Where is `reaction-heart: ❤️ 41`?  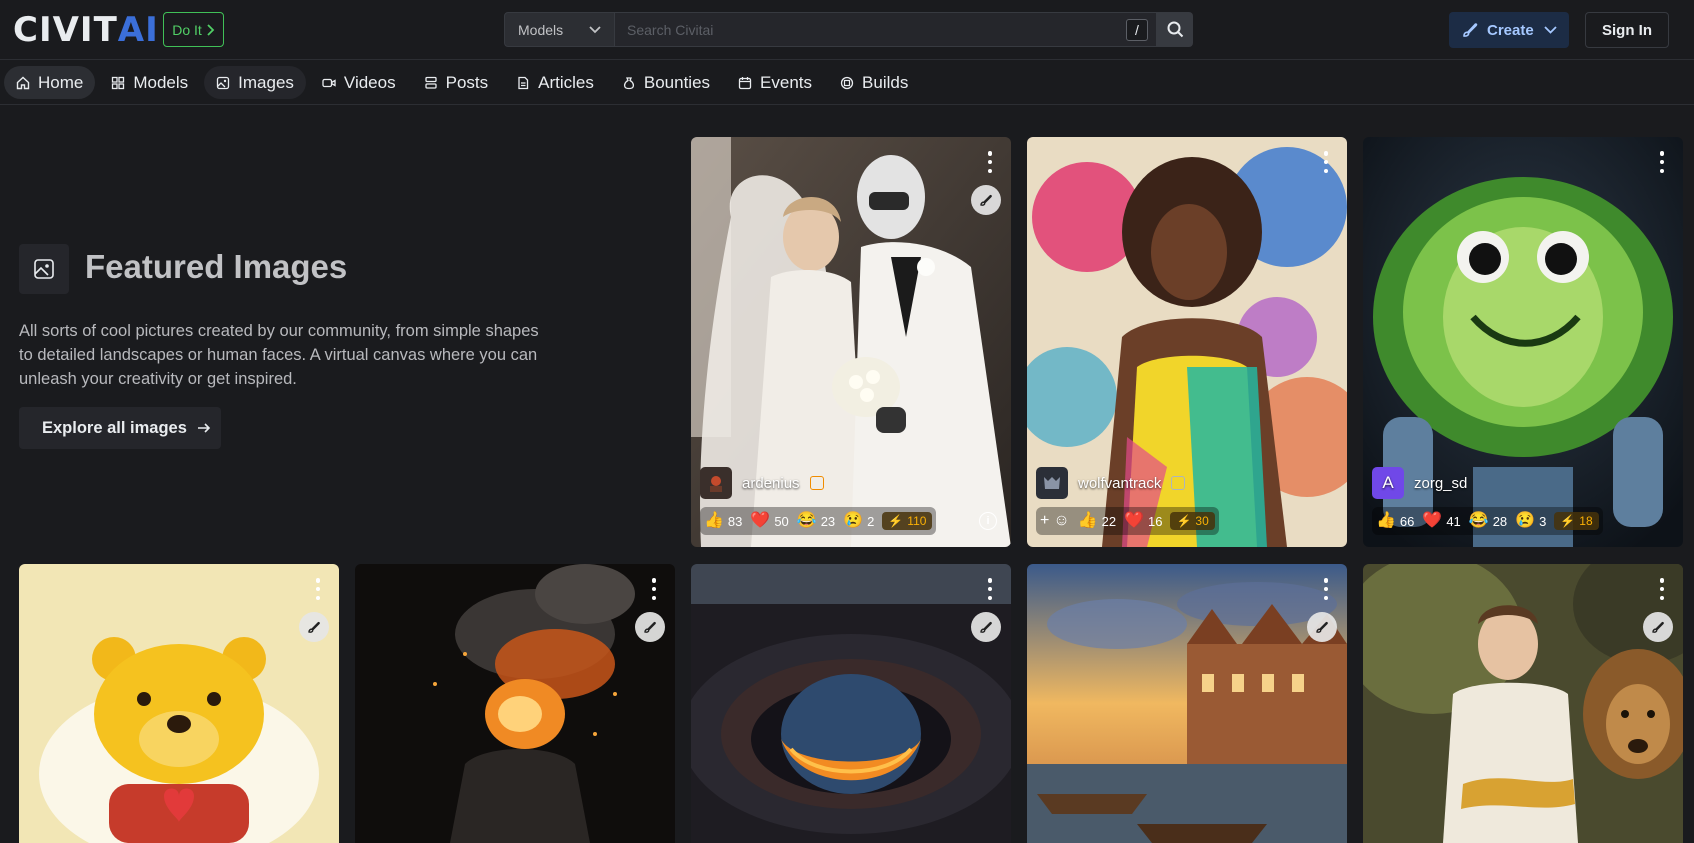
reaction-heart: ❤️ 41 is located at coordinates (1441, 521).